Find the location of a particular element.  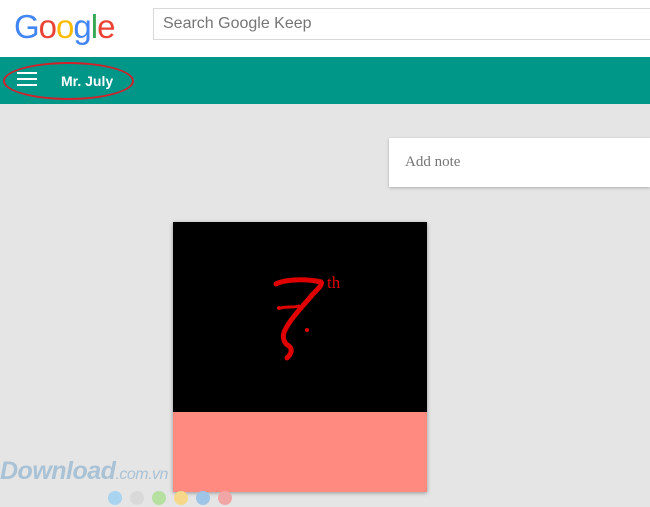

watermark-domain: .com.vn is located at coordinates (141, 474).